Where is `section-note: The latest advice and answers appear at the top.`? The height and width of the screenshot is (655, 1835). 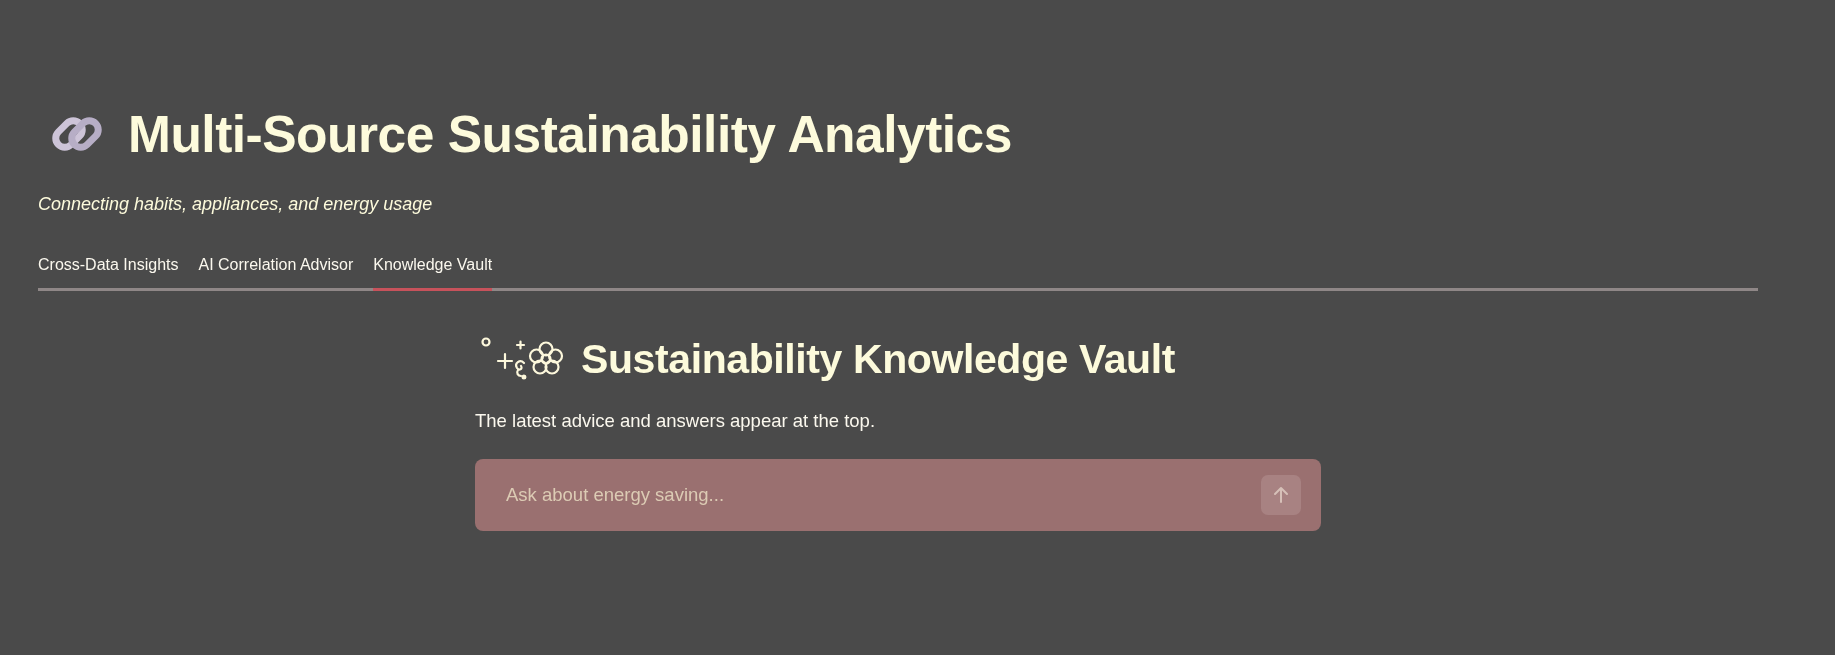 section-note: The latest advice and answers appear at the top. is located at coordinates (676, 421).